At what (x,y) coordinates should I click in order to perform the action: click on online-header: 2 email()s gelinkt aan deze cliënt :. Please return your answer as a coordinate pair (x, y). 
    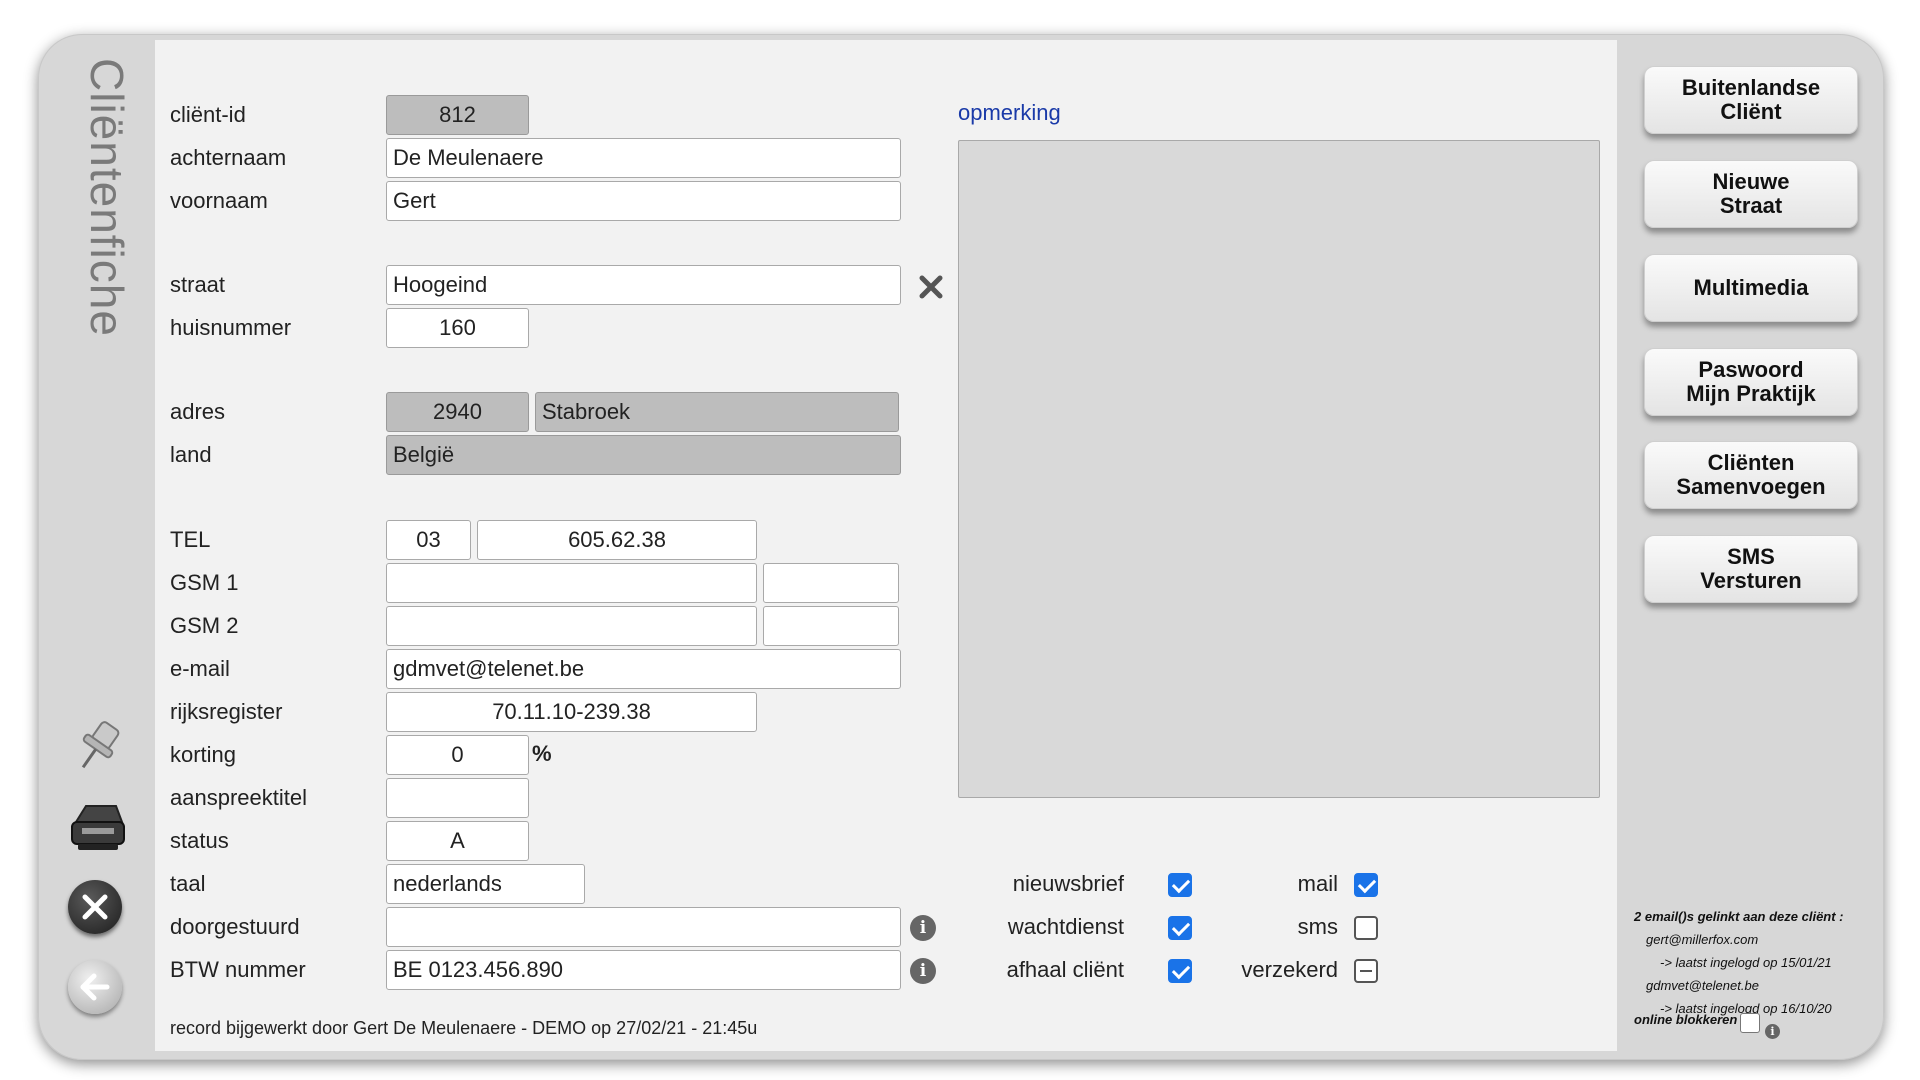
    Looking at the image, I should click on (1739, 916).